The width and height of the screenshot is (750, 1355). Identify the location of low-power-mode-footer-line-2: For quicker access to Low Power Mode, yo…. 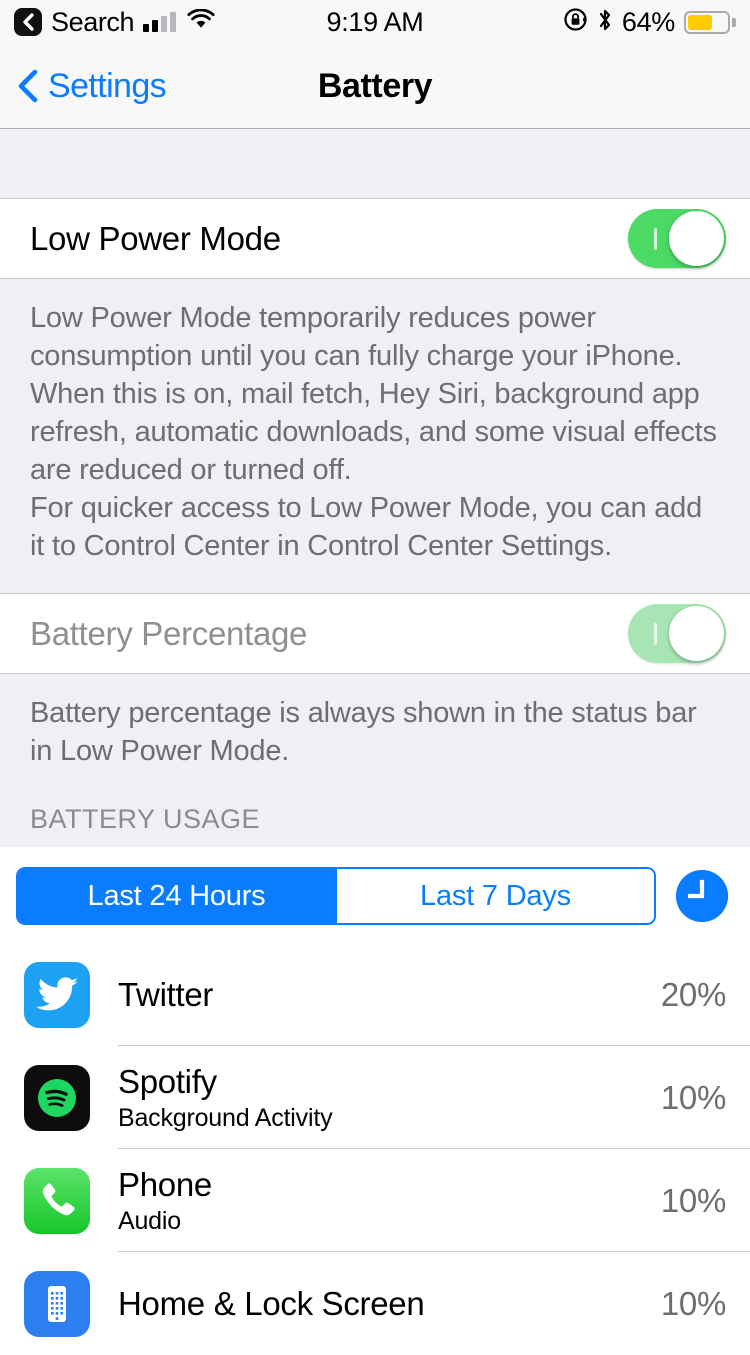
(366, 527).